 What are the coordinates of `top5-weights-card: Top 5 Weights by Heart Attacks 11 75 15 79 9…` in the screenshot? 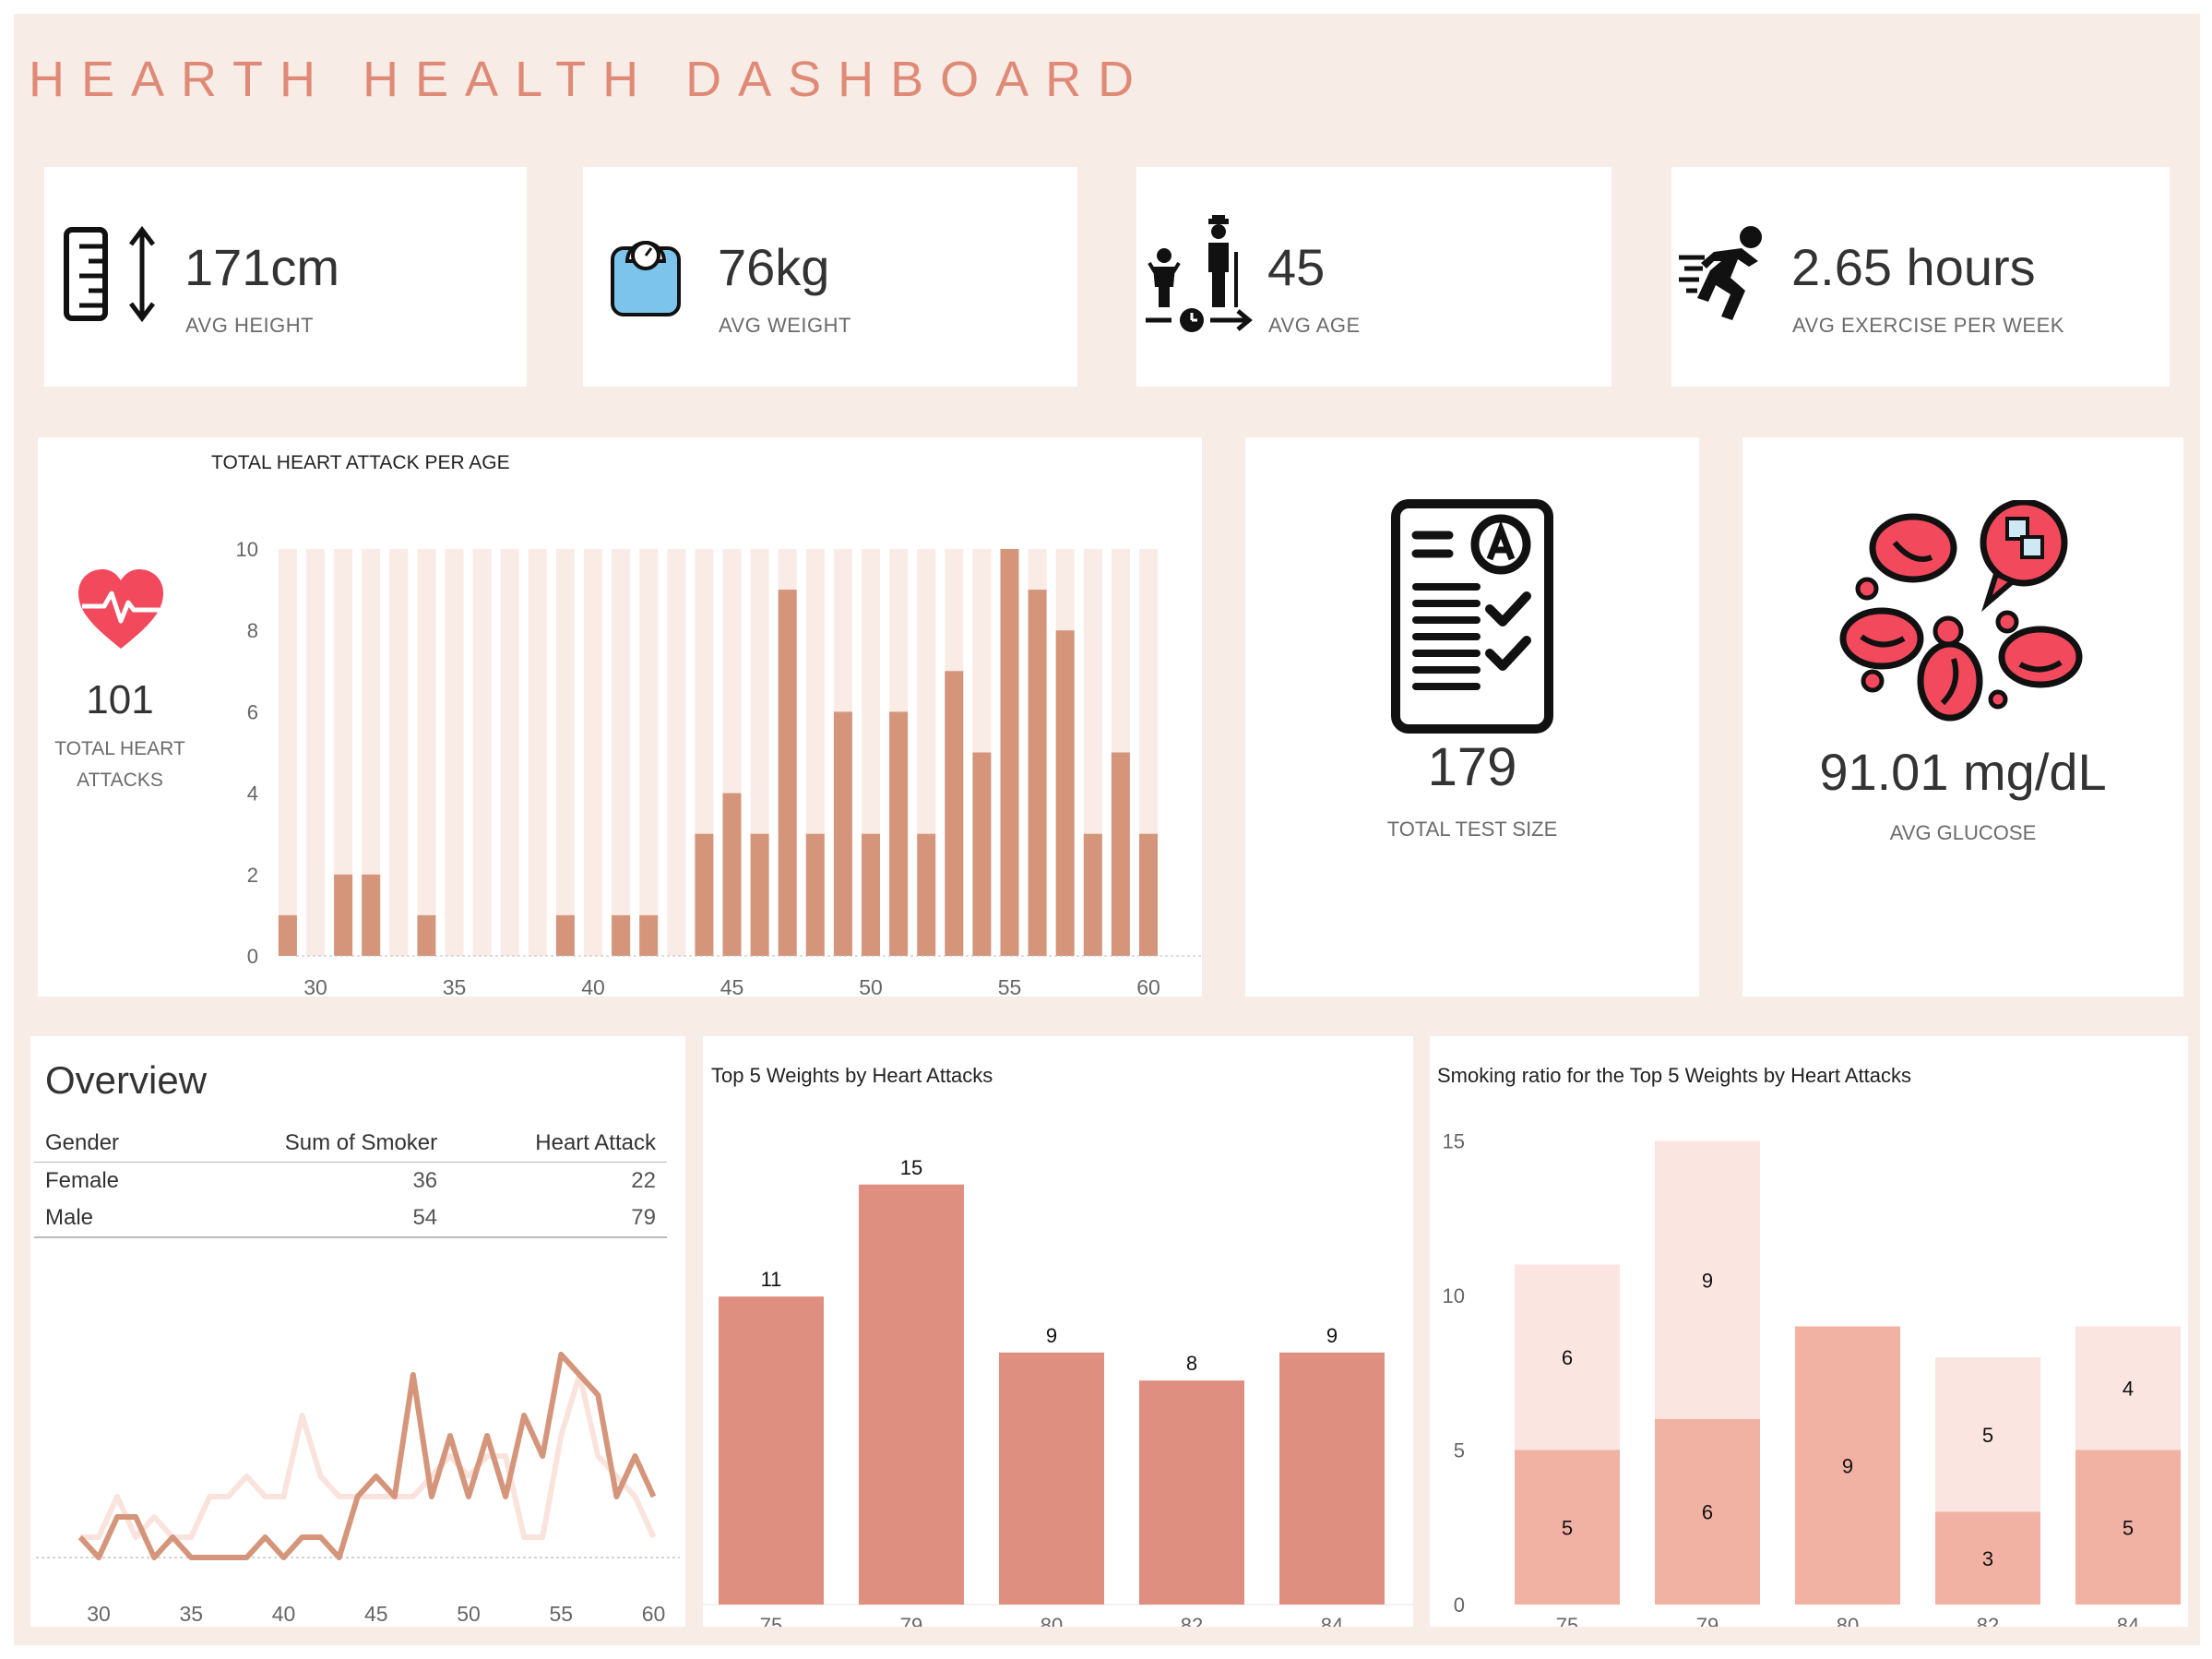 It's located at (1058, 1331).